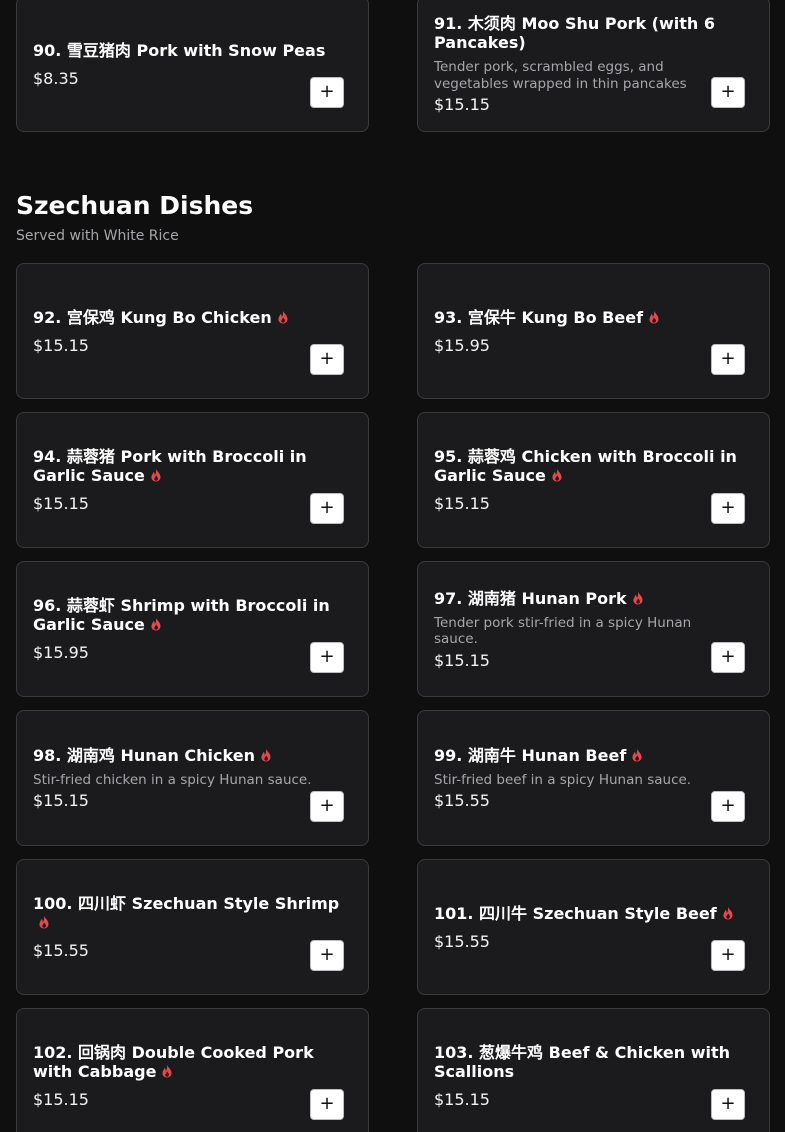 The height and width of the screenshot is (1132, 785). I want to click on menu-item-title-text: 99. 湖南牛 Hunan Beef, so click(530, 755).